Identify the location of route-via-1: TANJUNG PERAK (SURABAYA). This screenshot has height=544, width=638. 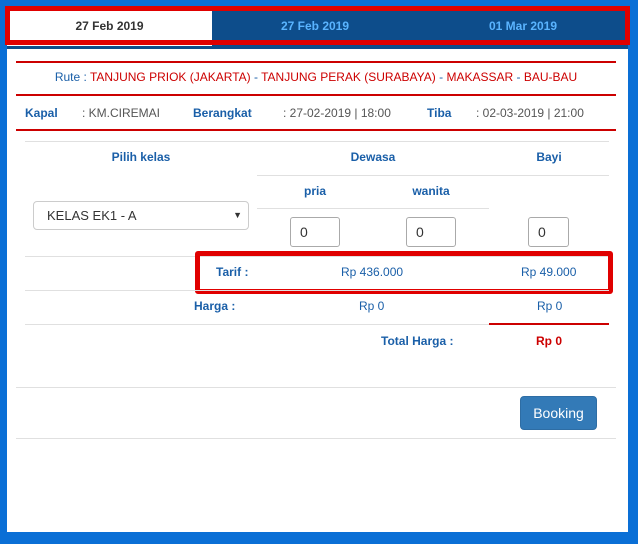
(348, 77).